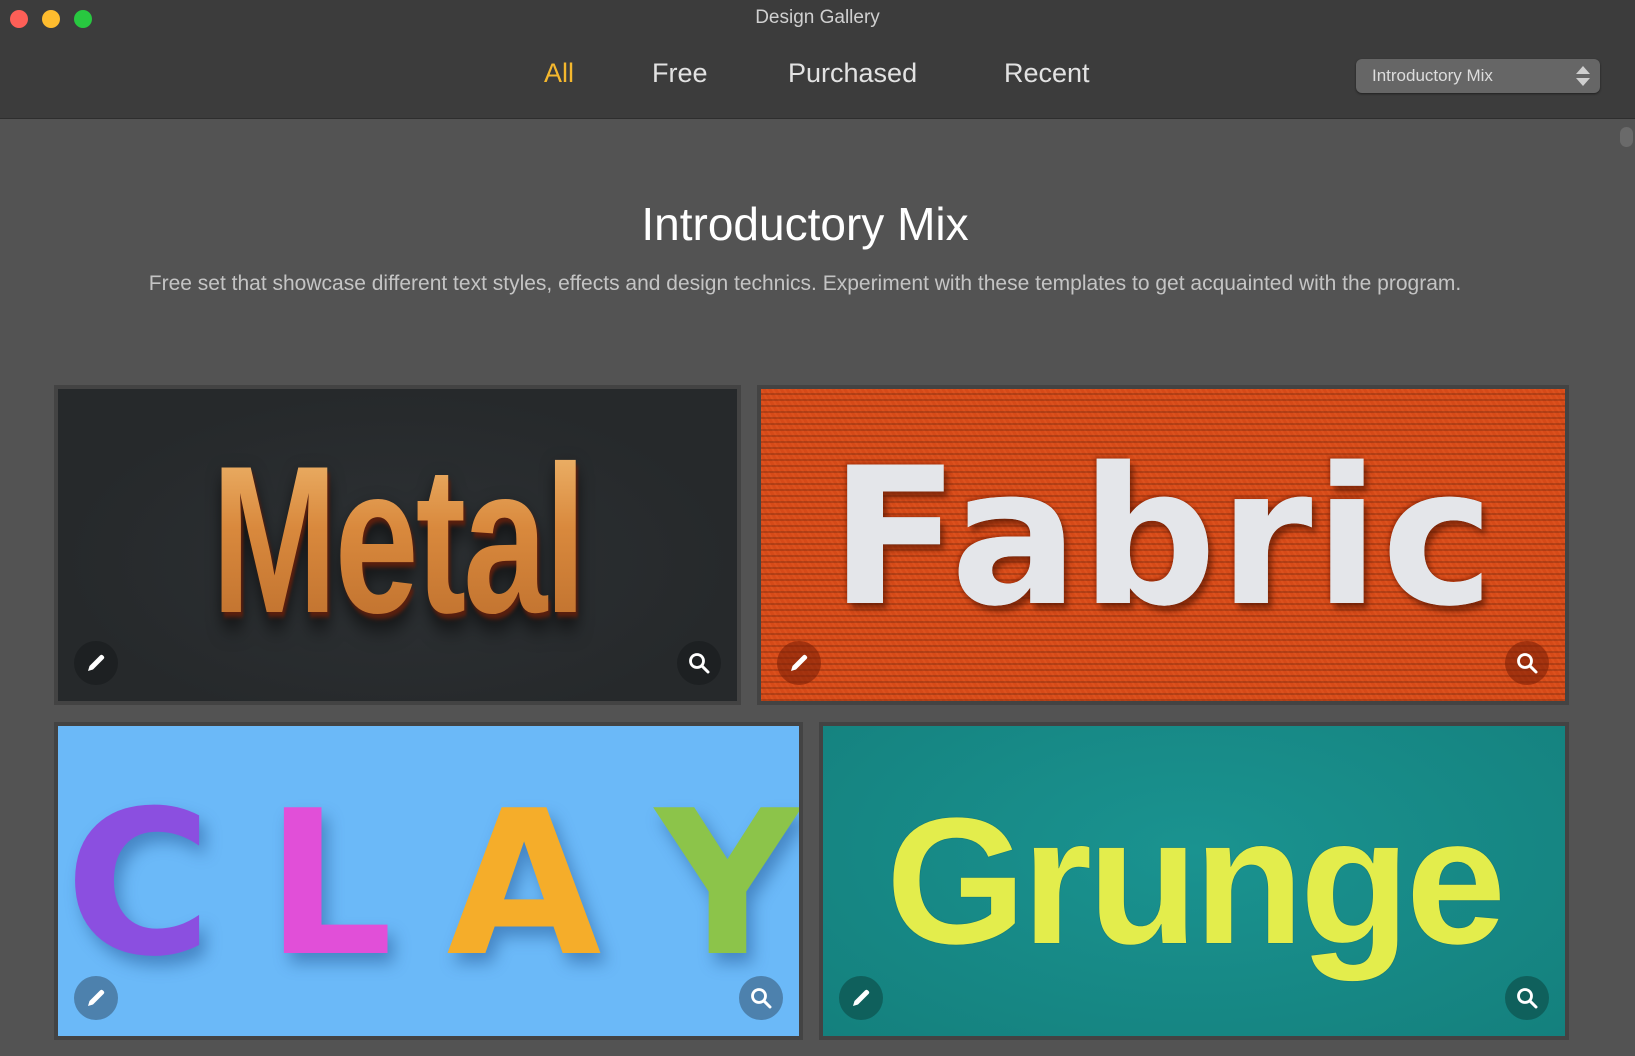  I want to click on template-card-metal: Metal, so click(397, 545).